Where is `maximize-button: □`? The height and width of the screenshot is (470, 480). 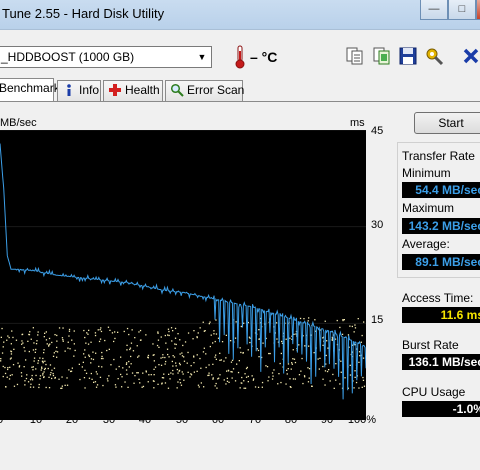 maximize-button: □ is located at coordinates (462, 10).